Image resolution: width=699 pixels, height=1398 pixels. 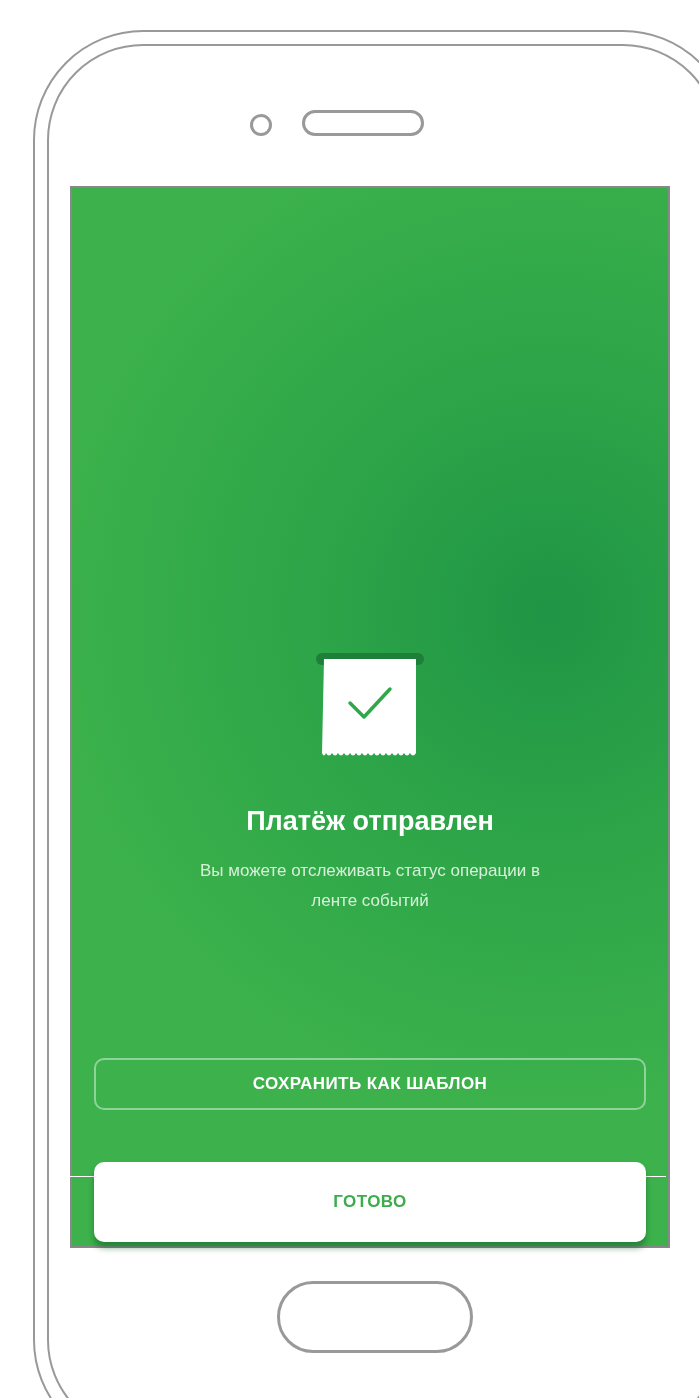 What do you see at coordinates (370, 1083) in the screenshot?
I see `save-template-button: СОХРАНИТЬ КАК ШАБЛОН` at bounding box center [370, 1083].